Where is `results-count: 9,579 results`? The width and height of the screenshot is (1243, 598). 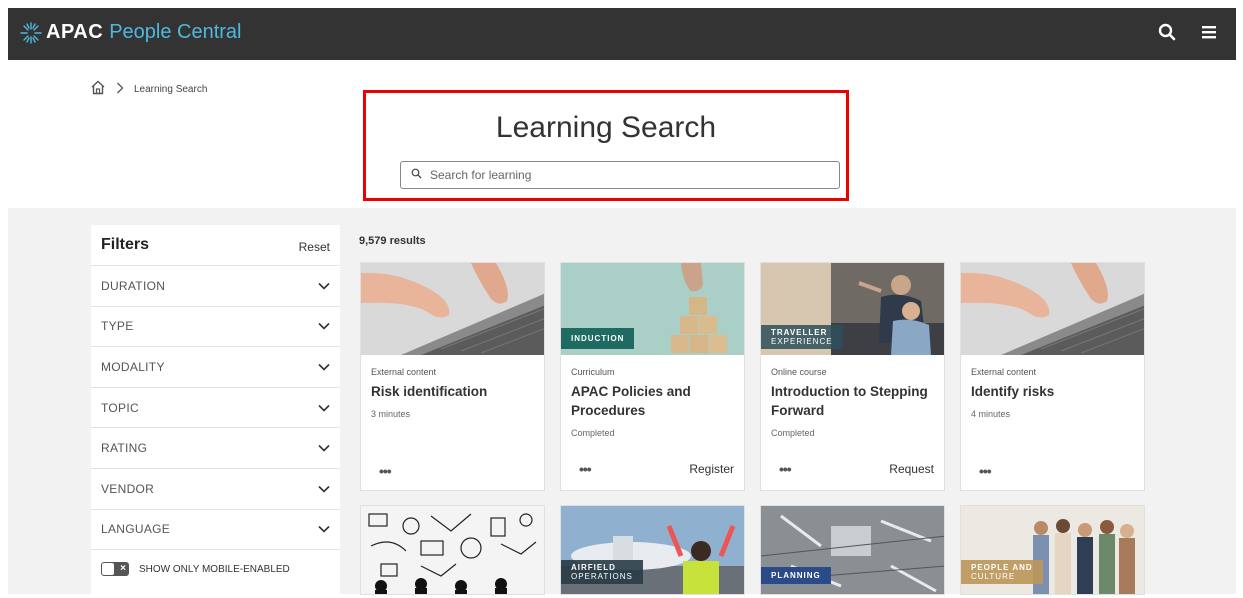
results-count: 9,579 results is located at coordinates (392, 241).